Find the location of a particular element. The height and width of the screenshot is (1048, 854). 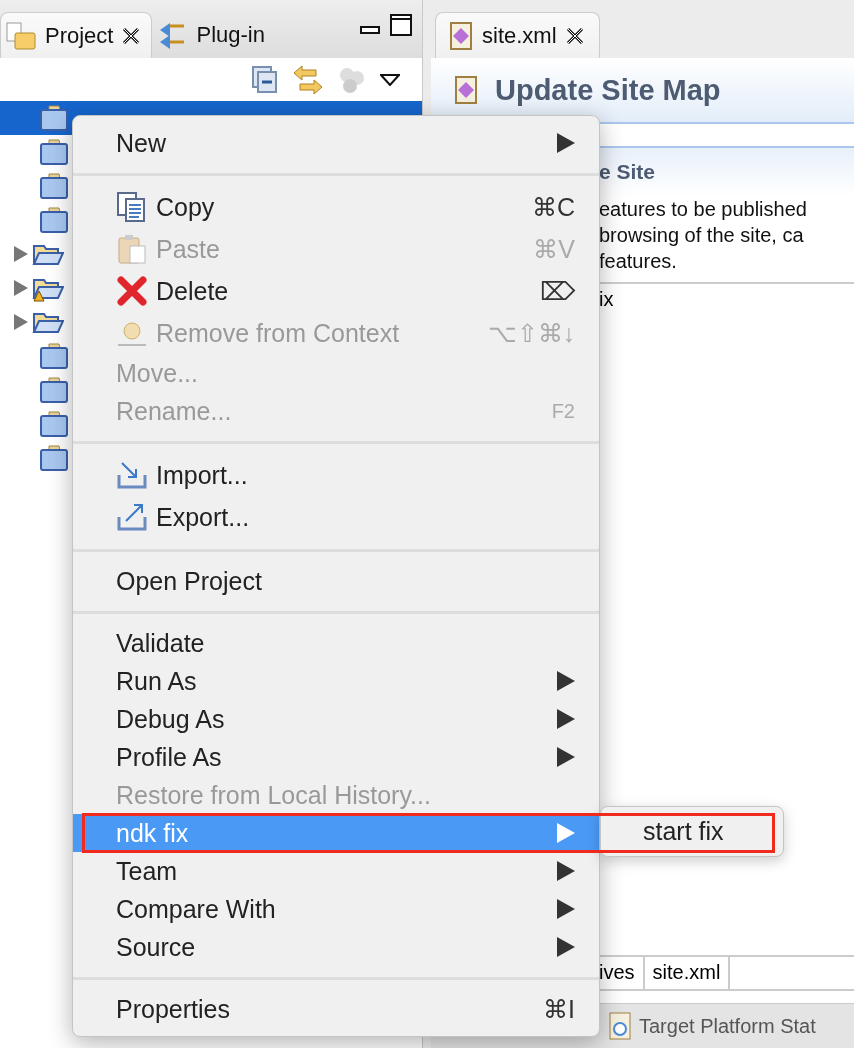

description-text: eatures to be published is located at coordinates (703, 209).